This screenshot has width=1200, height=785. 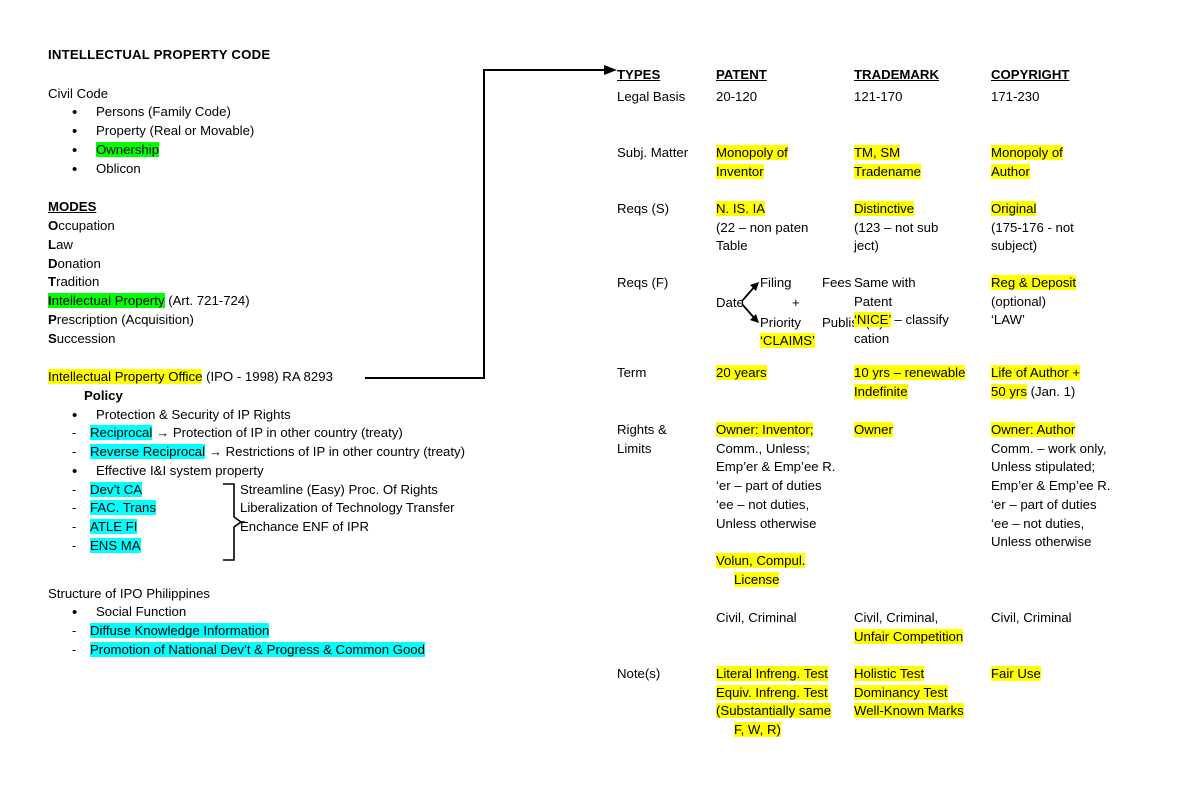 What do you see at coordinates (651, 96) in the screenshot?
I see `row-label-legal-basis: Legal Basis` at bounding box center [651, 96].